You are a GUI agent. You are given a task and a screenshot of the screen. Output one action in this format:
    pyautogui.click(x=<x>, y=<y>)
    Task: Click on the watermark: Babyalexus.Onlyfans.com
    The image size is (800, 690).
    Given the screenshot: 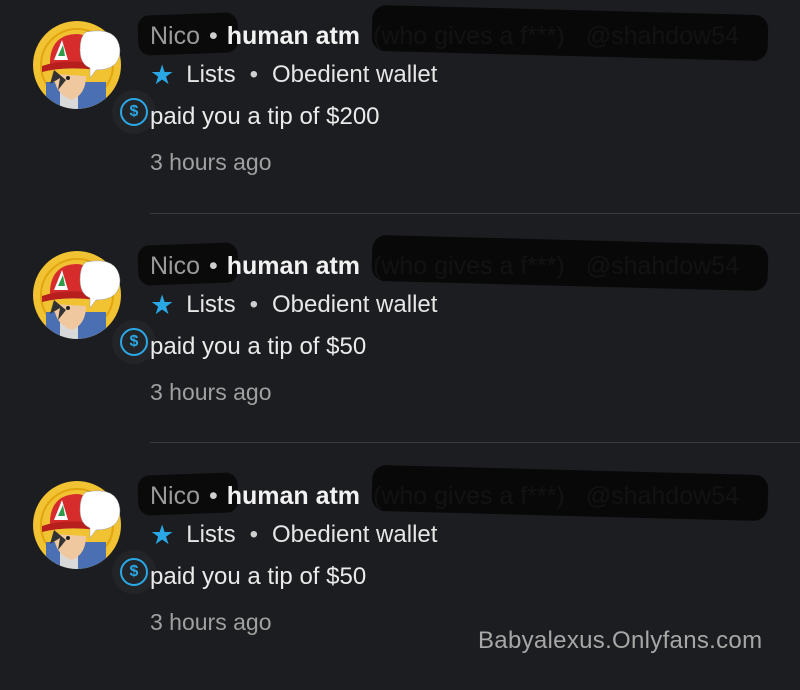 What is the action you would take?
    pyautogui.click(x=620, y=640)
    